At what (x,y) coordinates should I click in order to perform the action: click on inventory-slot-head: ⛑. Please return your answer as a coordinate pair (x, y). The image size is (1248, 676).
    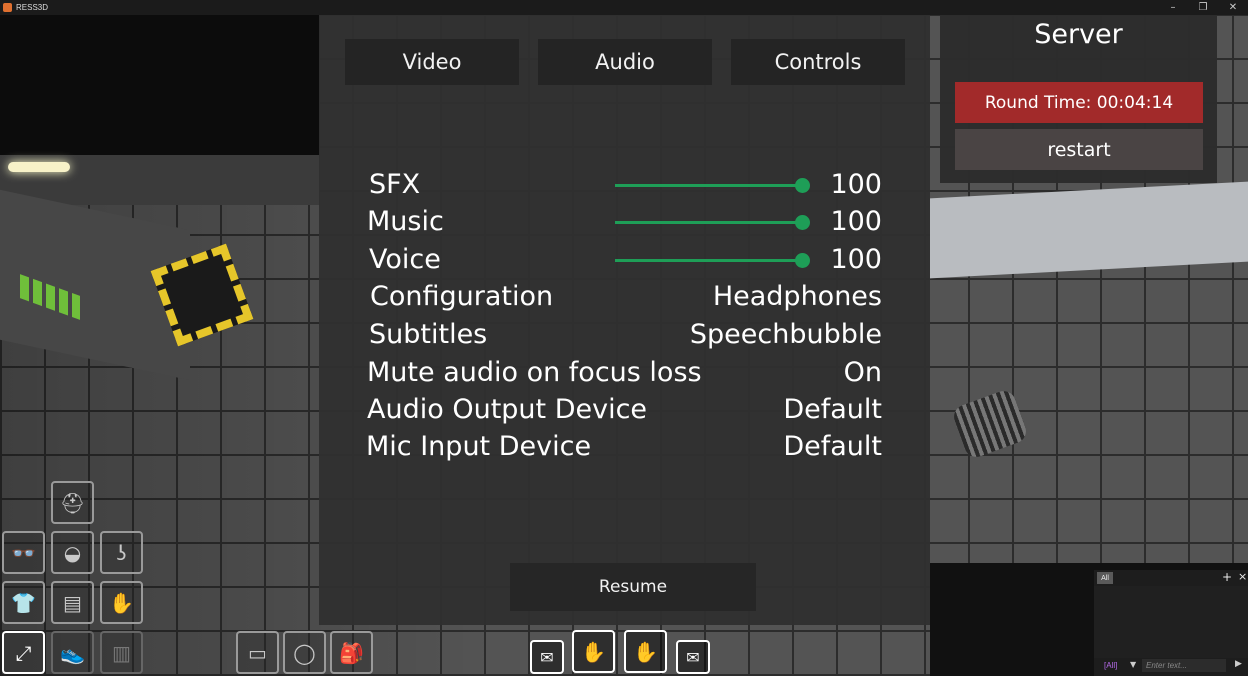
    Looking at the image, I should click on (72, 502).